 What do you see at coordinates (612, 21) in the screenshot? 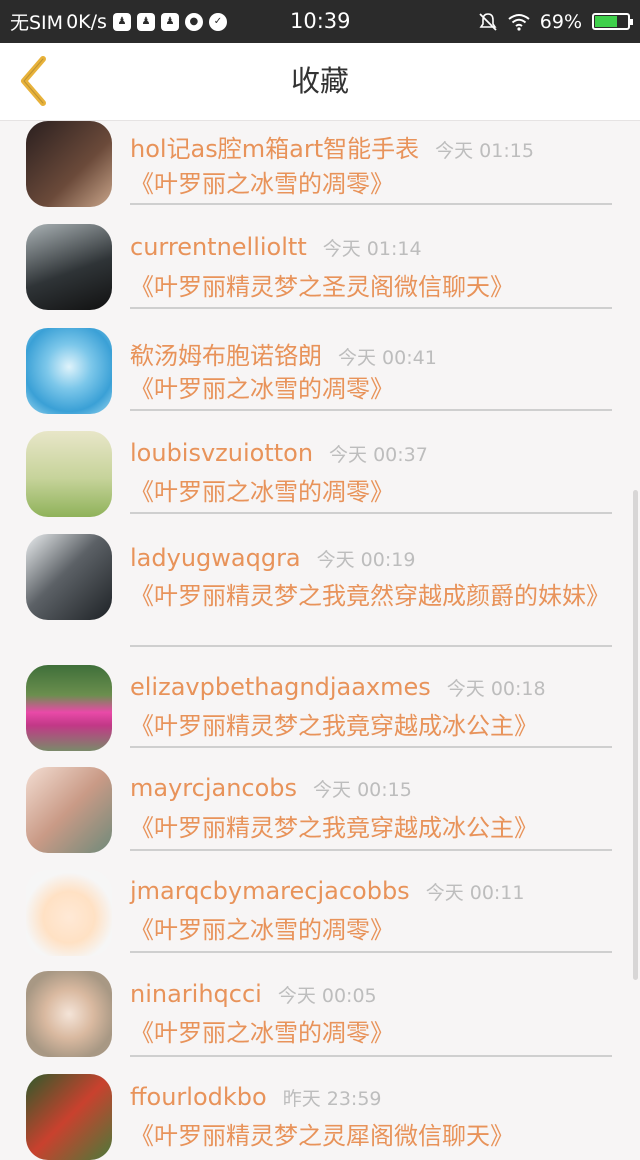
I see `battery-icon` at bounding box center [612, 21].